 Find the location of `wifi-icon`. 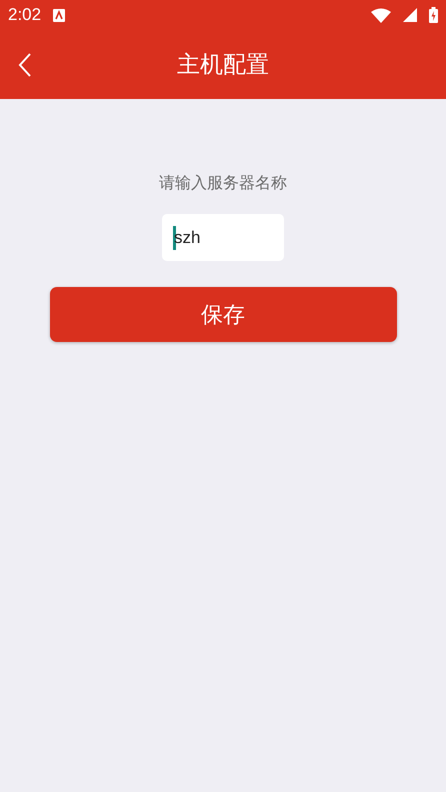

wifi-icon is located at coordinates (381, 15).